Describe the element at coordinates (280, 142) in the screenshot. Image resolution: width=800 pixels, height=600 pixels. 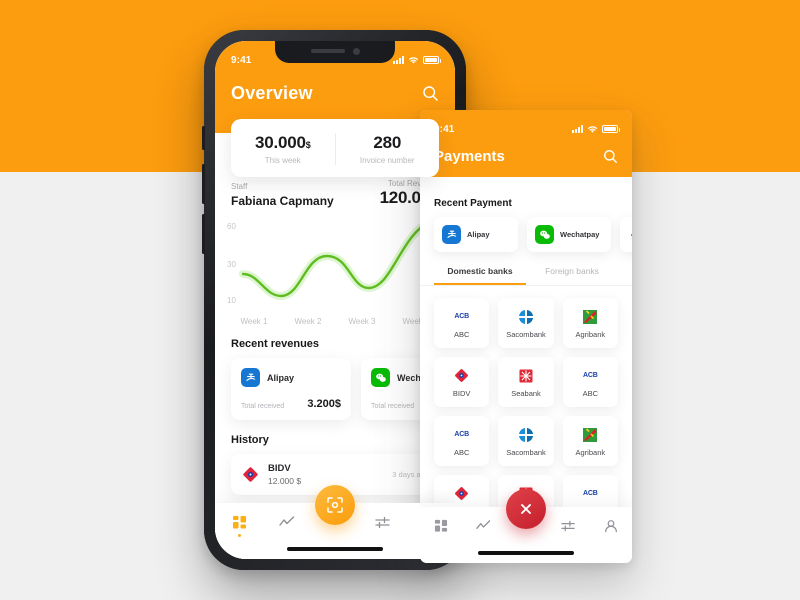
I see `kpi-value: 30.000` at that location.